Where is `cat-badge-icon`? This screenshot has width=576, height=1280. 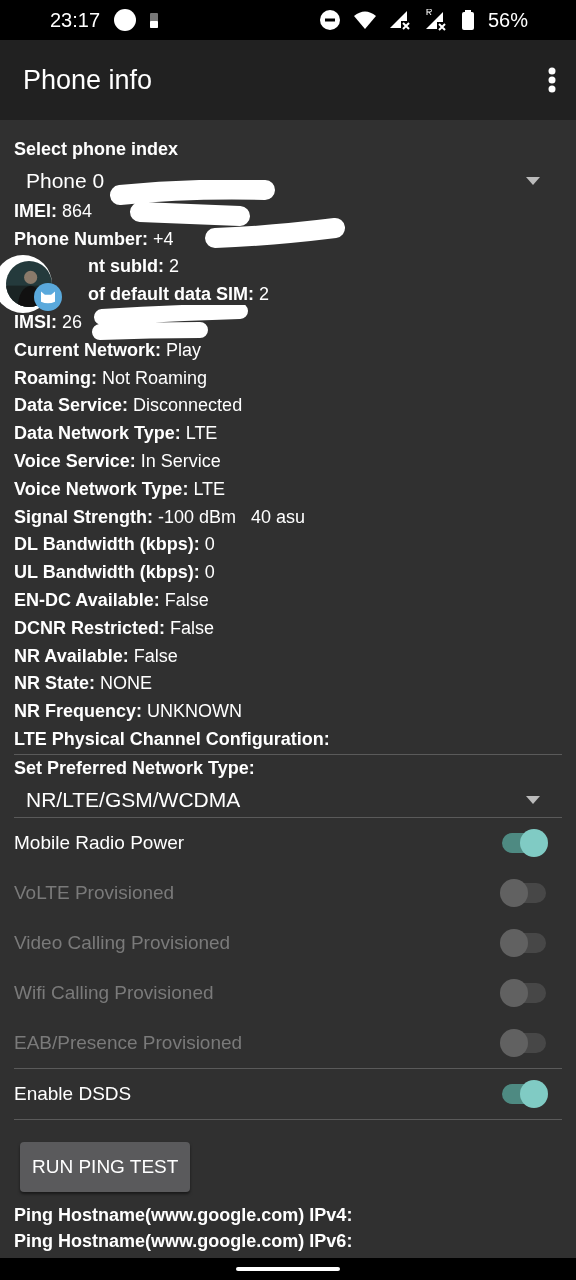 cat-badge-icon is located at coordinates (48, 297).